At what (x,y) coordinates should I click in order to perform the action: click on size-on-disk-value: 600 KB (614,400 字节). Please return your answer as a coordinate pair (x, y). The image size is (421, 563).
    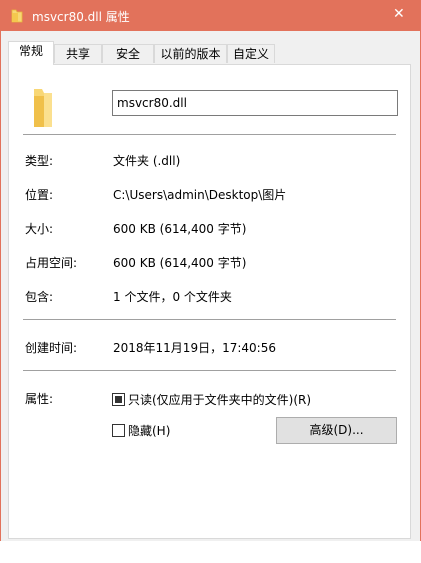
    Looking at the image, I should click on (180, 263).